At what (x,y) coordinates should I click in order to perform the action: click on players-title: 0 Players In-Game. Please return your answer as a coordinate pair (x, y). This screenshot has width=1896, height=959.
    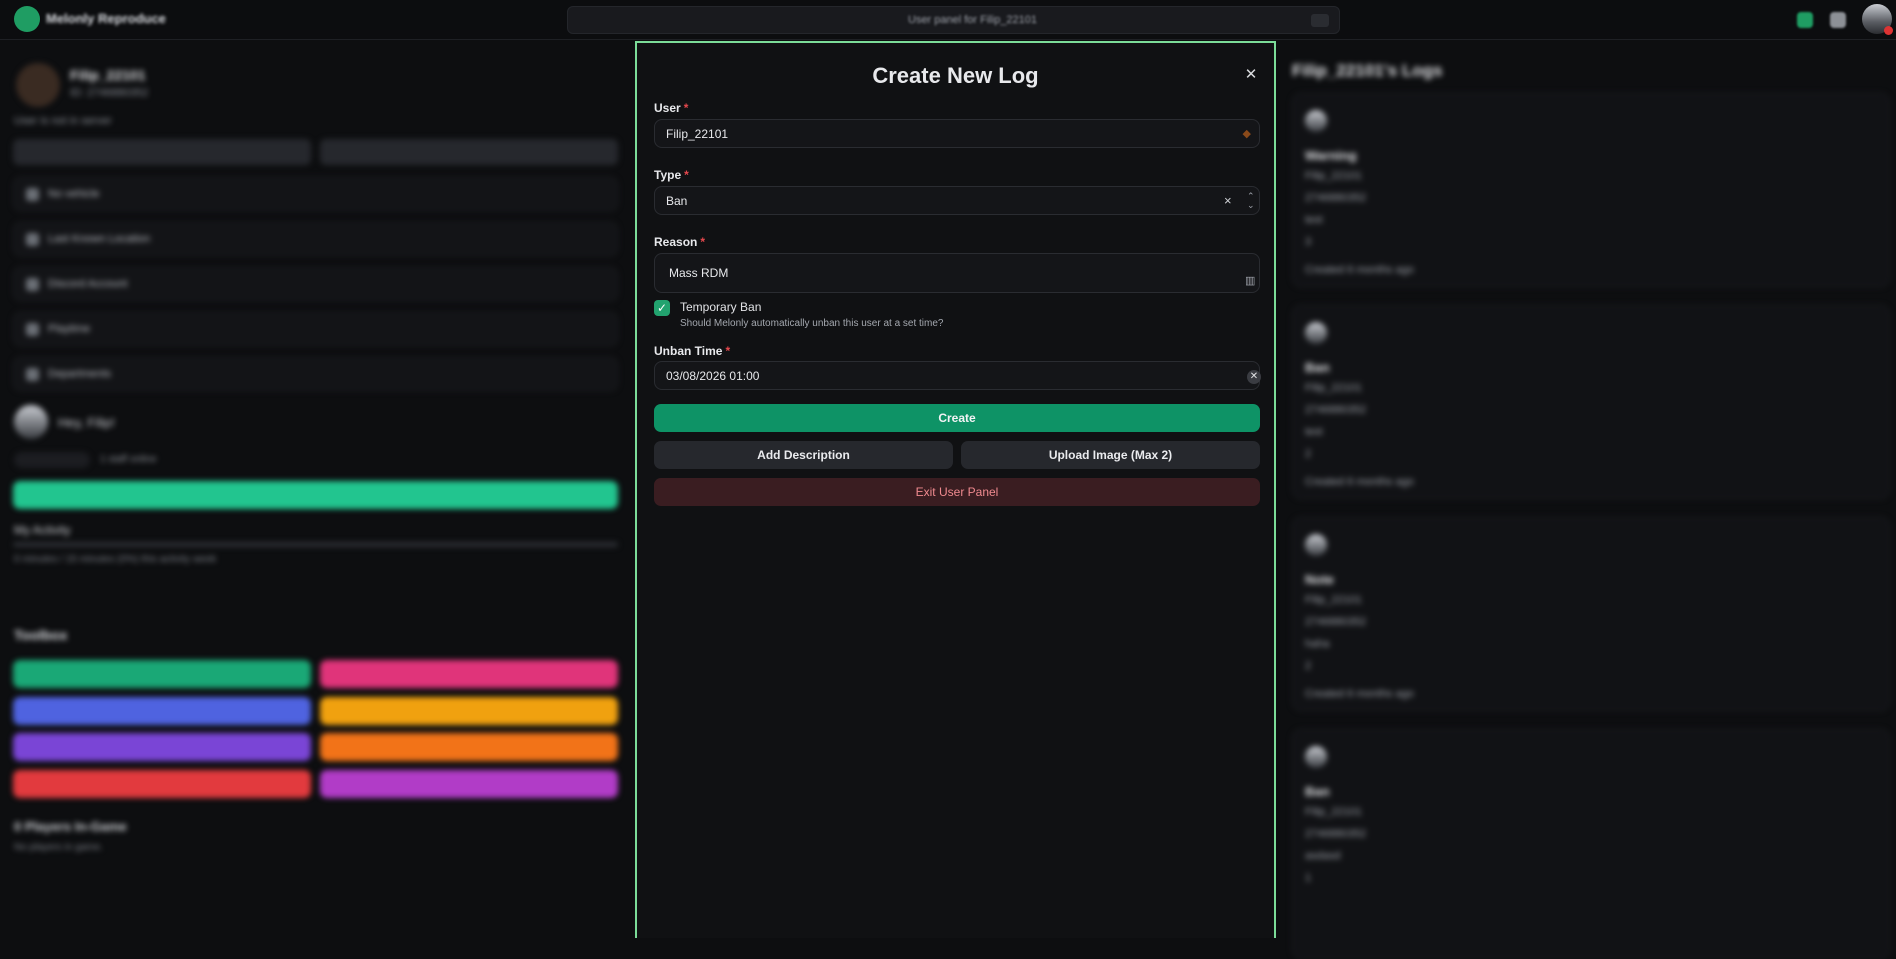
    Looking at the image, I should click on (70, 826).